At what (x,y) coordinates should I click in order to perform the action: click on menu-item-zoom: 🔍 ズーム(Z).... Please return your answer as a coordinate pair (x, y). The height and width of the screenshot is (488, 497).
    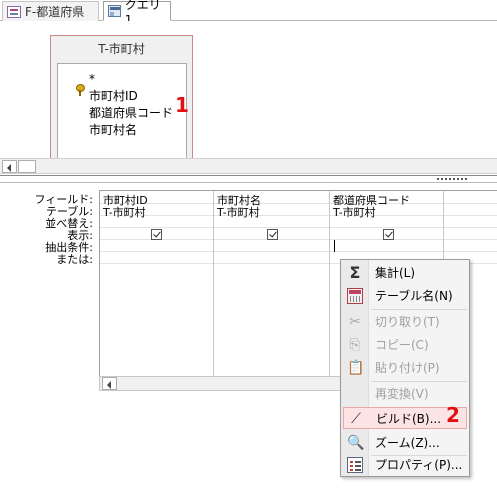
    Looking at the image, I should click on (405, 443).